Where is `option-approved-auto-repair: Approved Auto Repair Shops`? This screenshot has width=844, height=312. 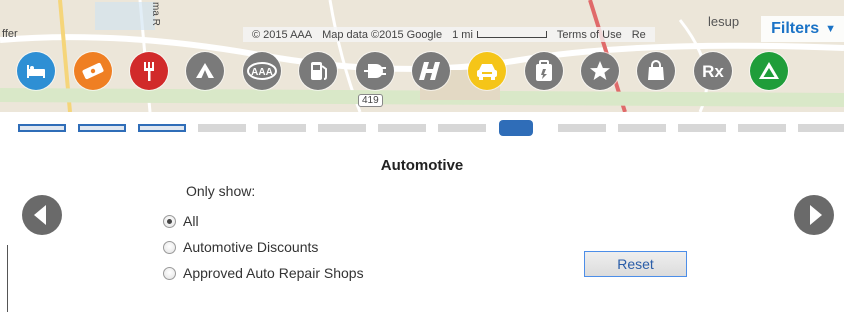
option-approved-auto-repair: Approved Auto Repair Shops is located at coordinates (263, 273).